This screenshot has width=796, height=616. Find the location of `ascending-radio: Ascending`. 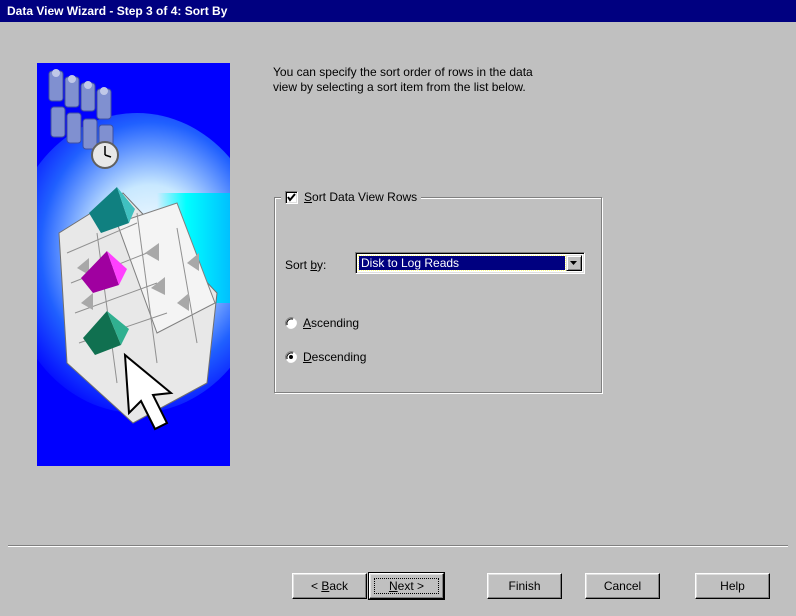

ascending-radio: Ascending is located at coordinates (322, 323).